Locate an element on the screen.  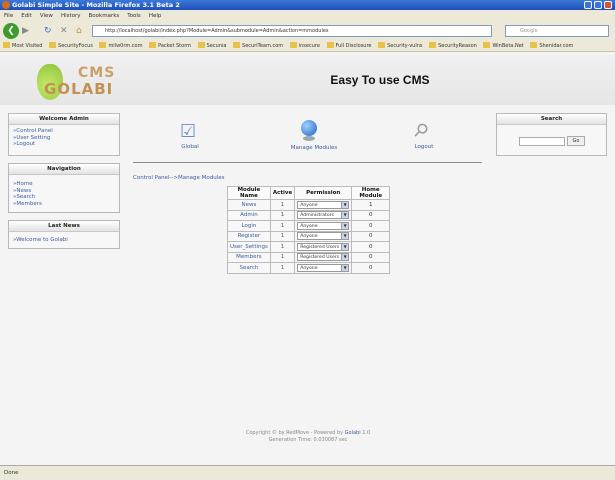
menu-file: File is located at coordinates (8, 16).